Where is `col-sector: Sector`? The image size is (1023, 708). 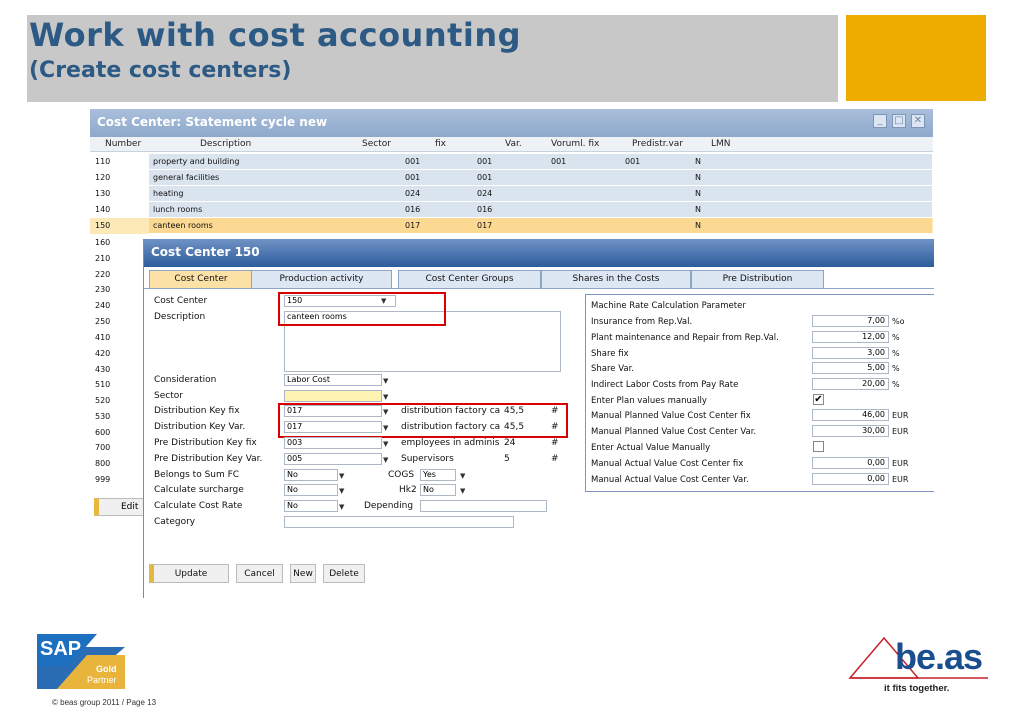 col-sector: Sector is located at coordinates (376, 144).